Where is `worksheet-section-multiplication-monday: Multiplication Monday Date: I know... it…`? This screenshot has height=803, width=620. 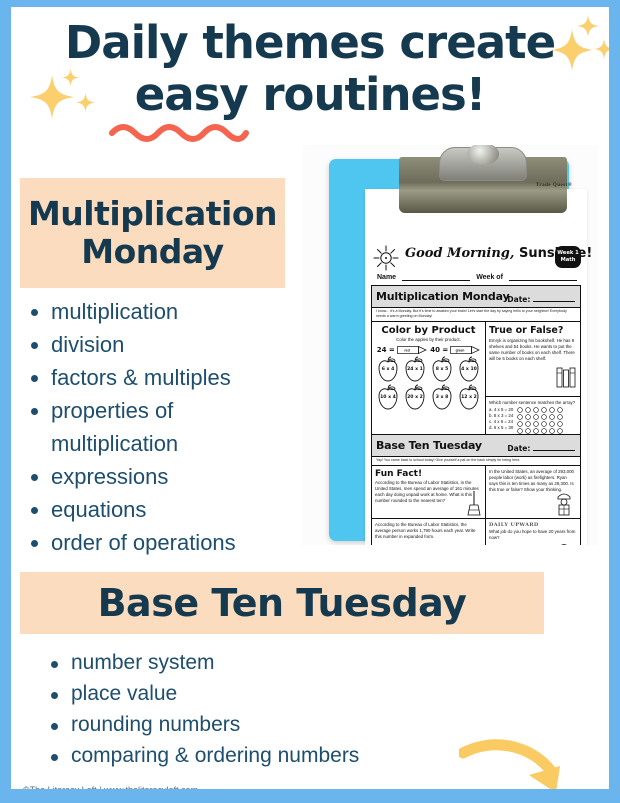
worksheet-section-multiplication-monday: Multiplication Monday Date: I know... it… is located at coordinates (476, 361).